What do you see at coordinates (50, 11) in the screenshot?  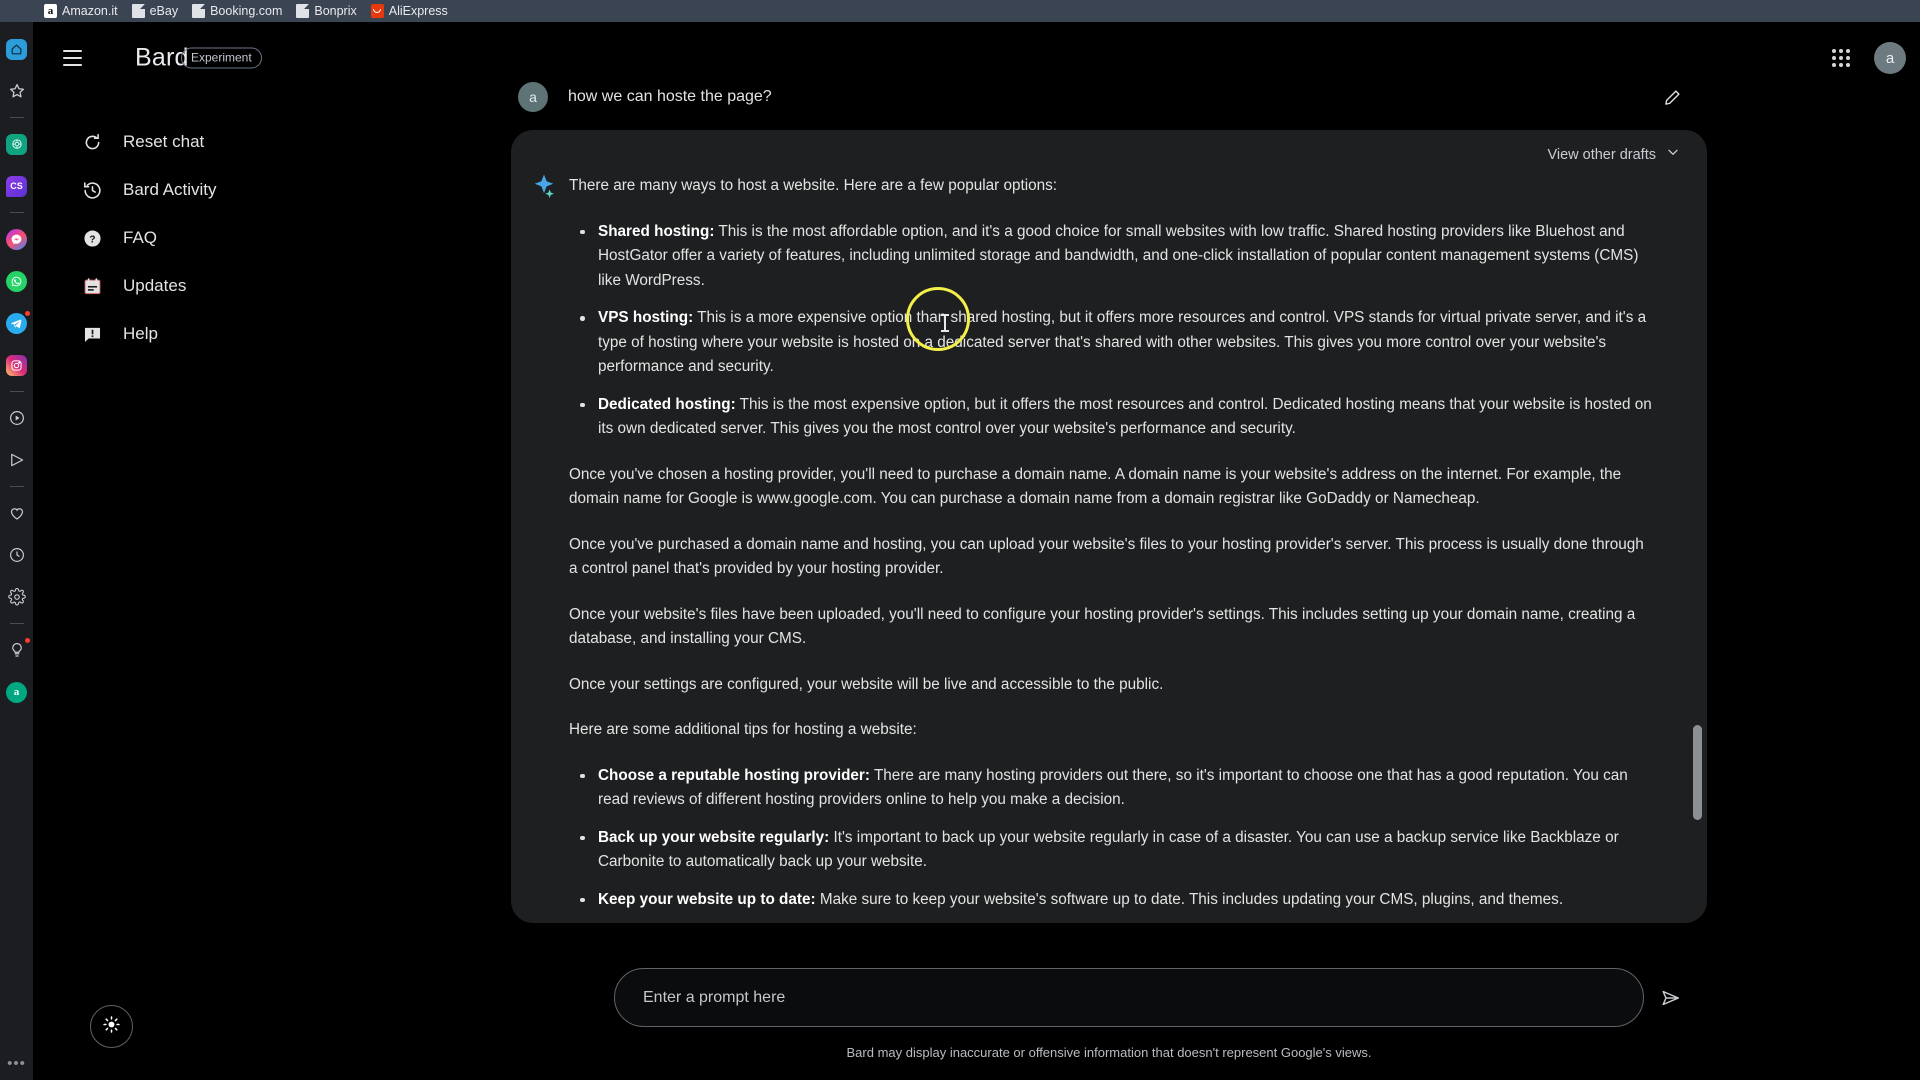 I see `amazon-icon: a` at bounding box center [50, 11].